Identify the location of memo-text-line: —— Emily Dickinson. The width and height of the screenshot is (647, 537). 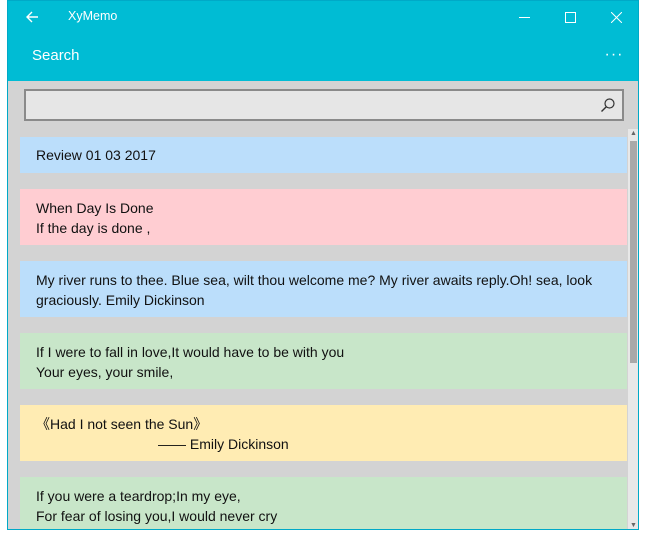
(223, 444).